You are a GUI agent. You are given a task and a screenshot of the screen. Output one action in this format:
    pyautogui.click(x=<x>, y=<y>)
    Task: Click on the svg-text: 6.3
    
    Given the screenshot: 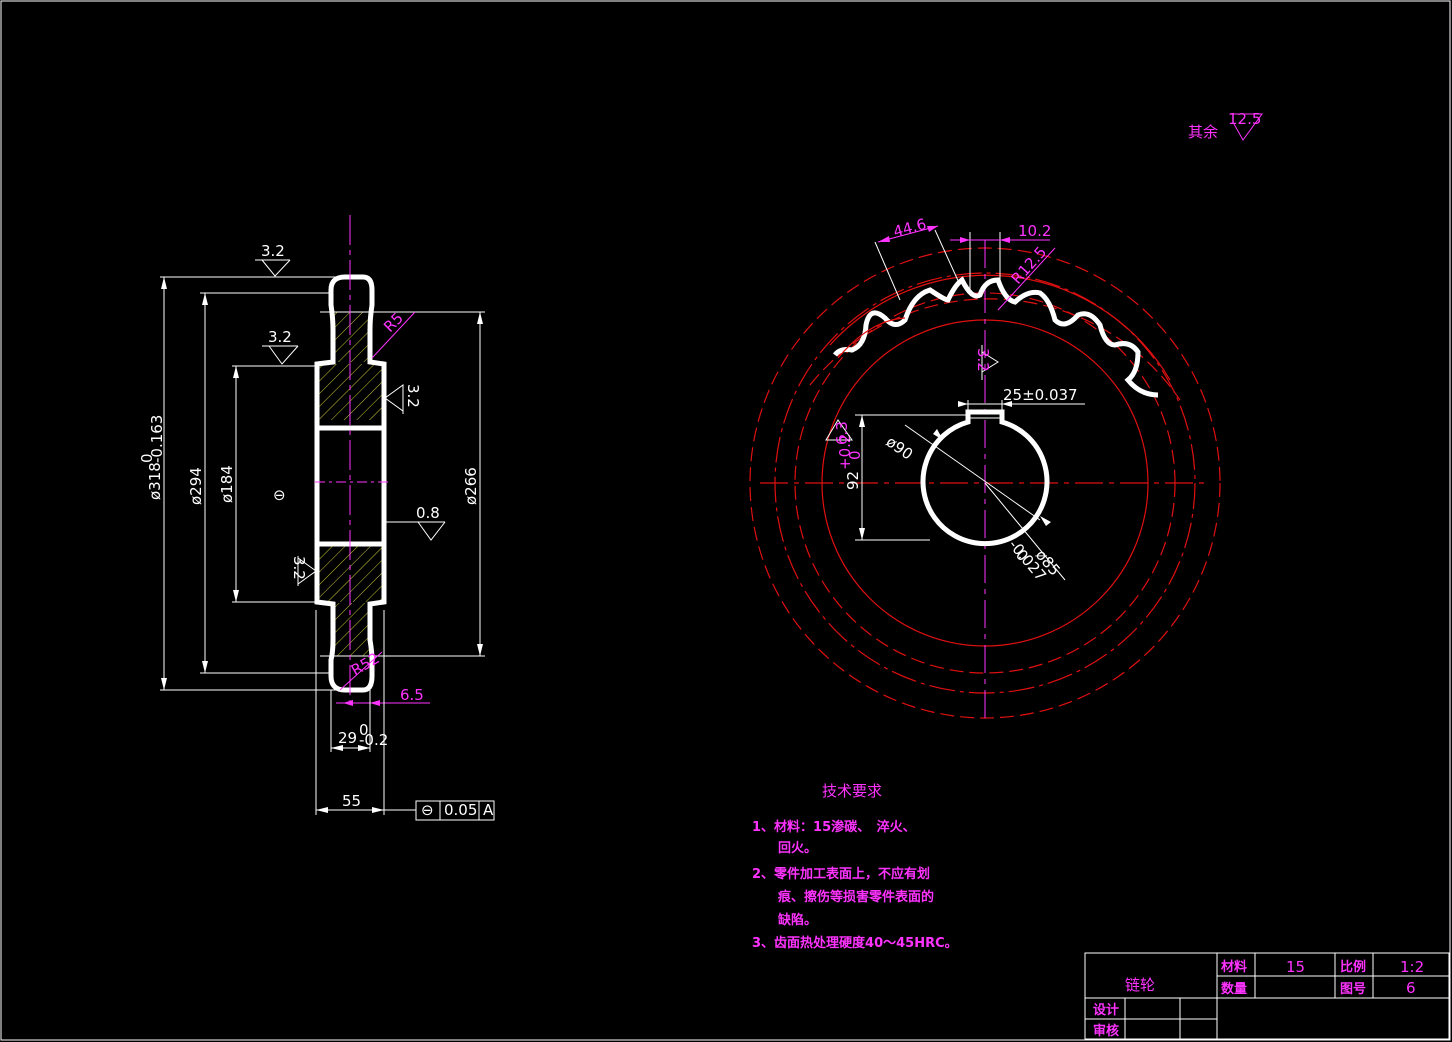 What is the action you would take?
    pyautogui.click(x=842, y=433)
    